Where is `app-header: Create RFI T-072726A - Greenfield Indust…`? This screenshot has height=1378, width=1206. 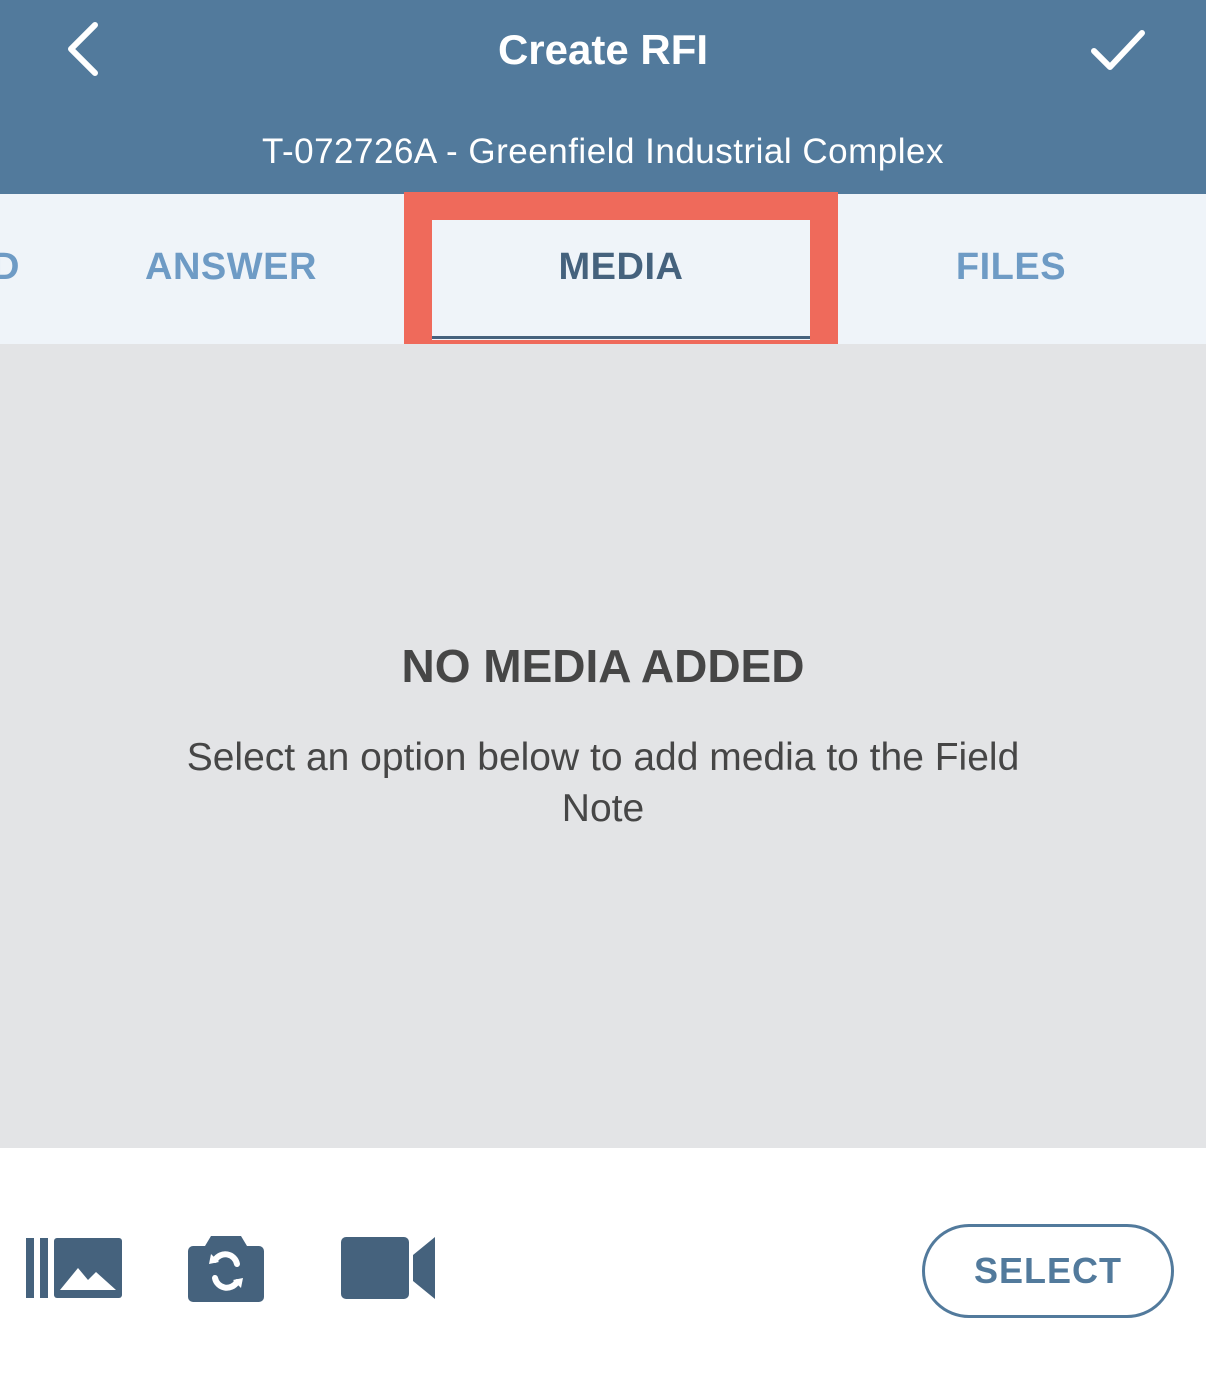
app-header: Create RFI T-072726A - Greenfield Indust… is located at coordinates (603, 97).